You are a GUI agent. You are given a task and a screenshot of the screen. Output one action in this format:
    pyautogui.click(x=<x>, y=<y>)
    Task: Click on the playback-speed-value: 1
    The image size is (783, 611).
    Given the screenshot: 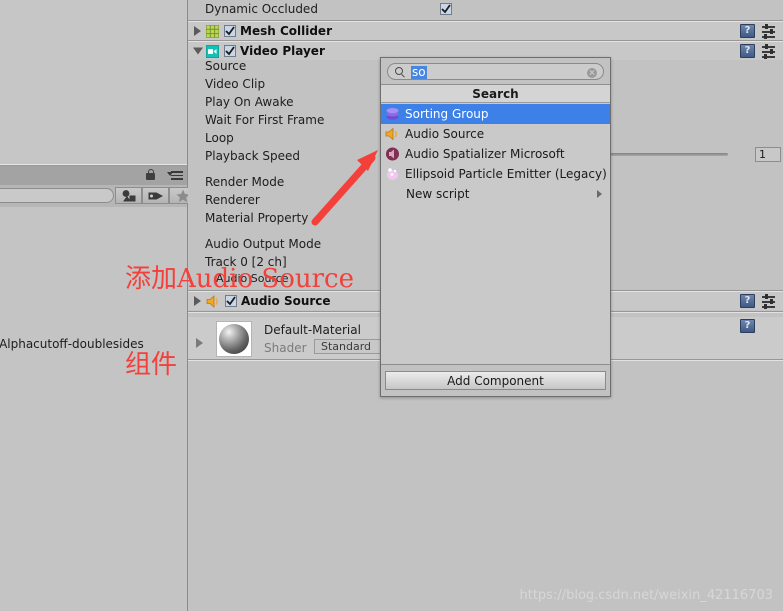 What is the action you would take?
    pyautogui.click(x=768, y=154)
    